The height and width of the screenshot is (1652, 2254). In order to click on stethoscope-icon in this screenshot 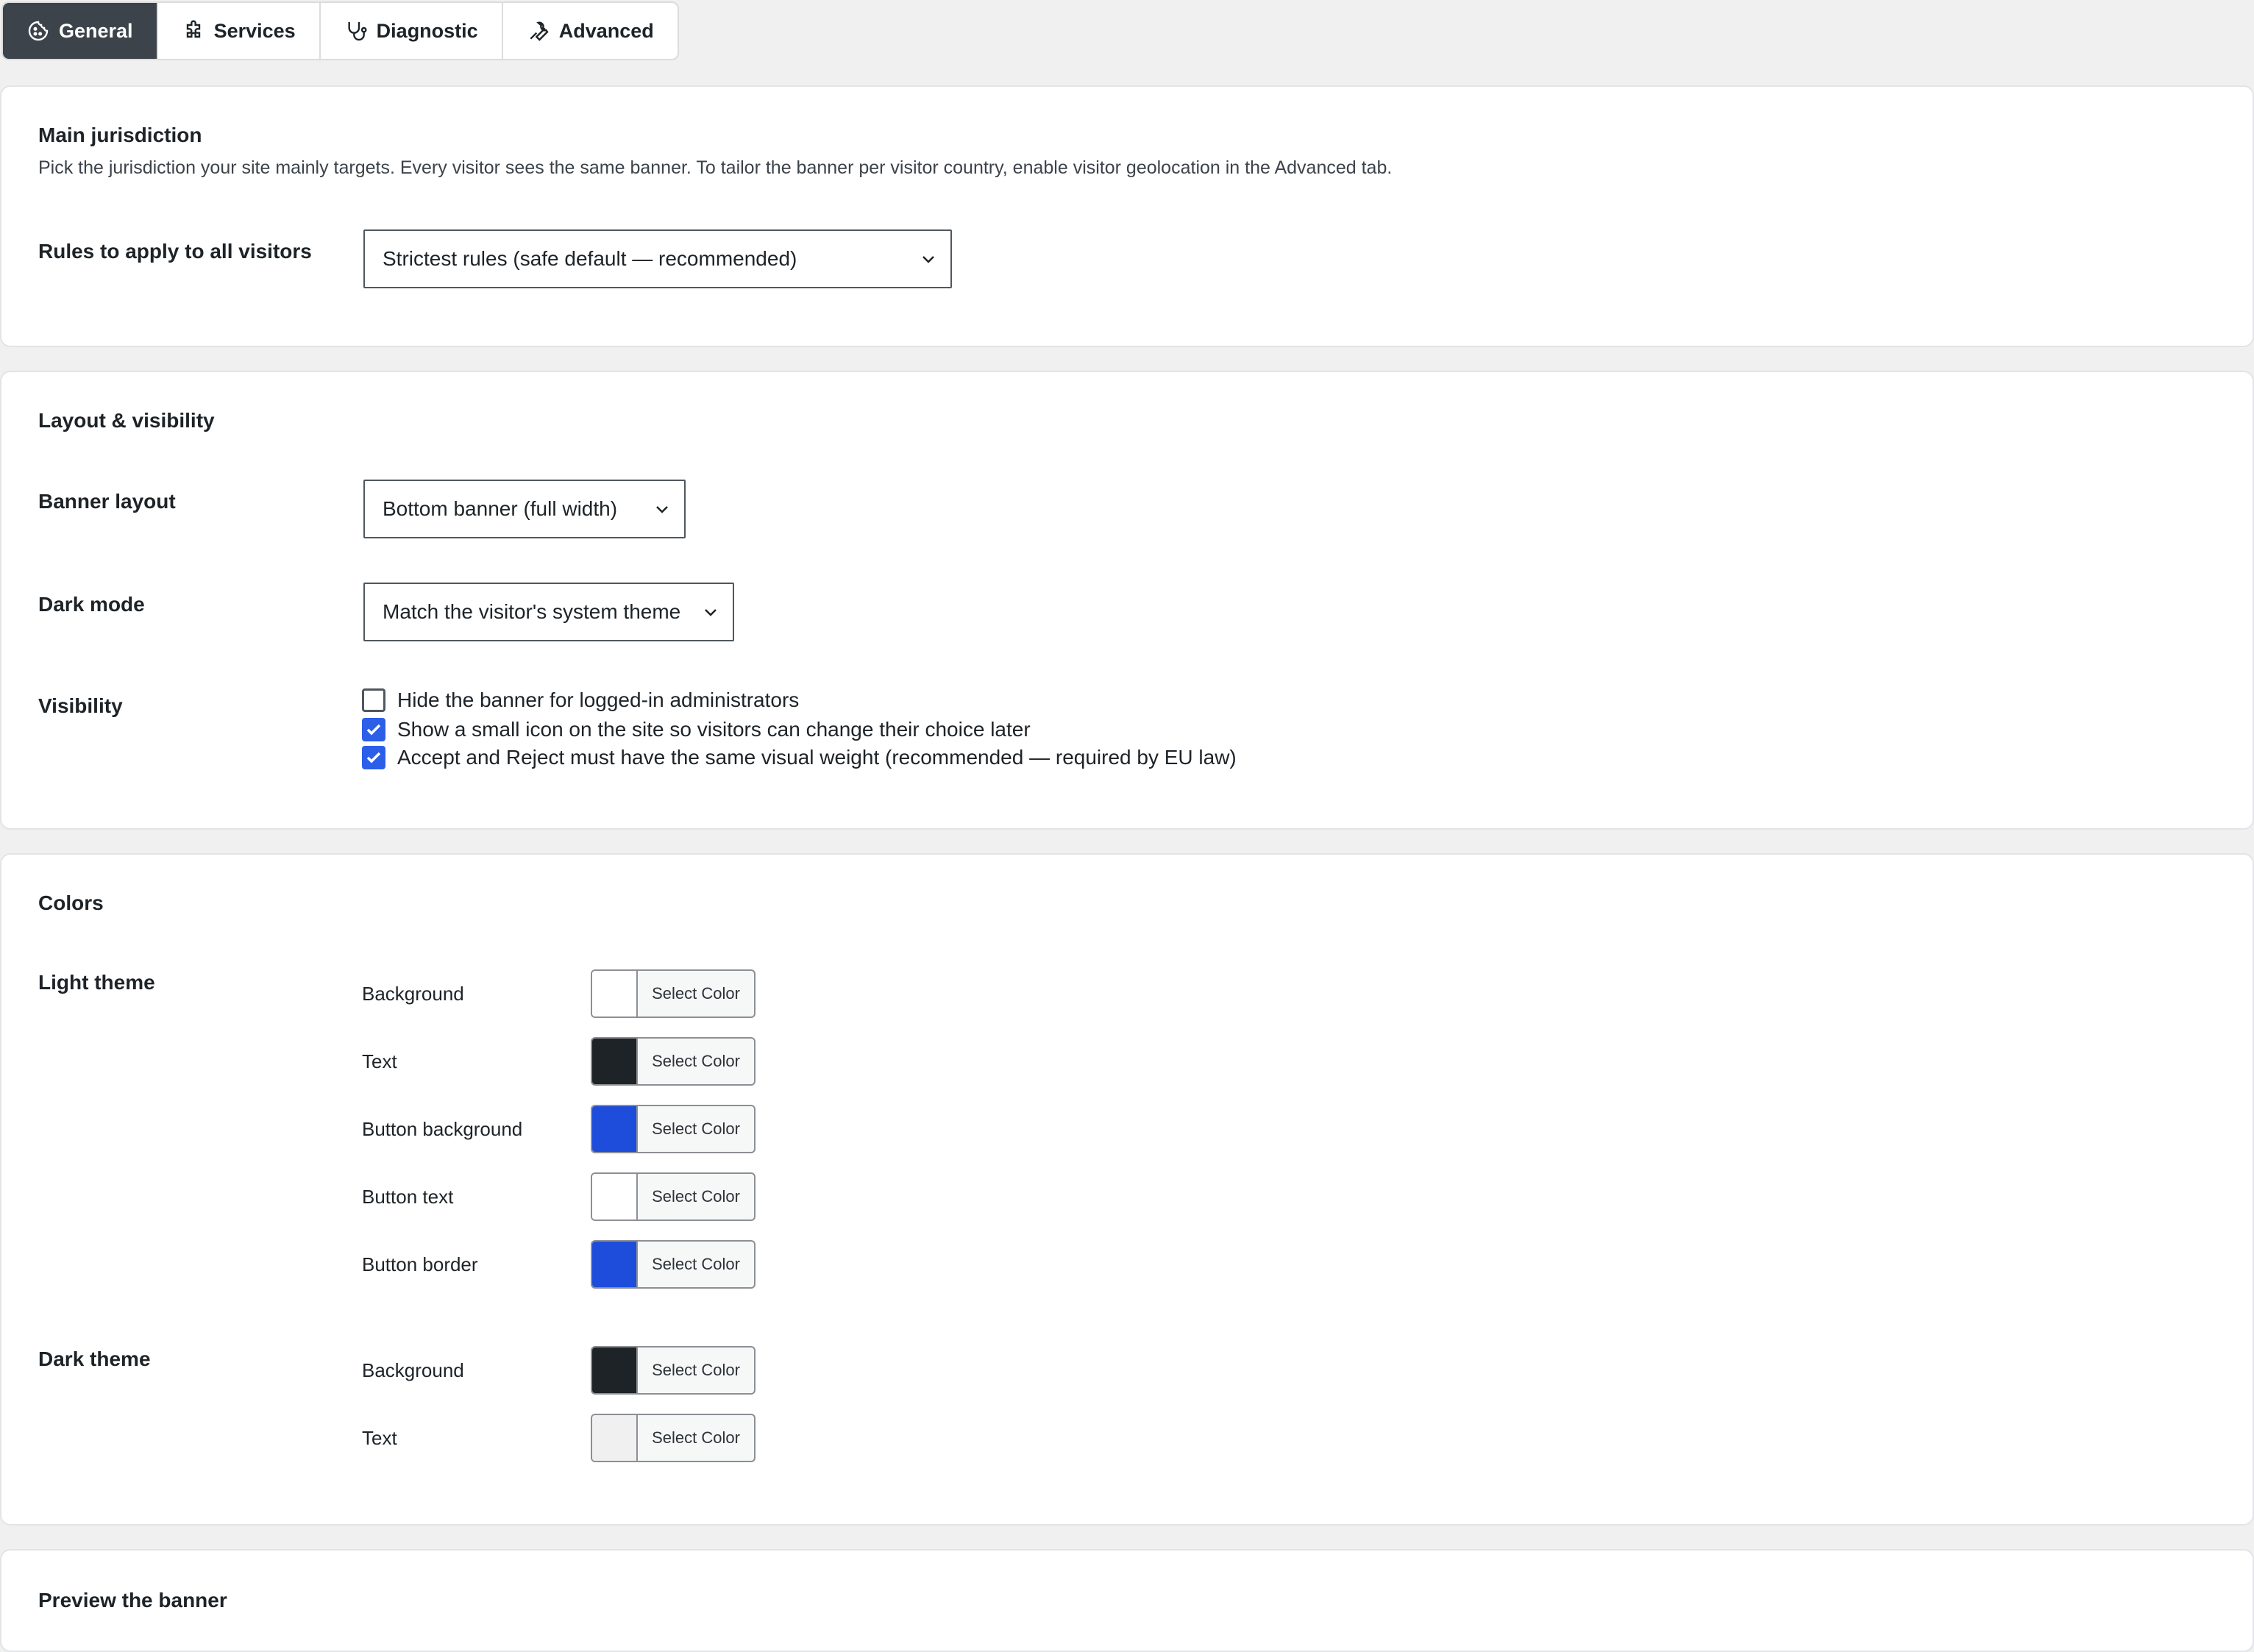, I will do `click(357, 32)`.